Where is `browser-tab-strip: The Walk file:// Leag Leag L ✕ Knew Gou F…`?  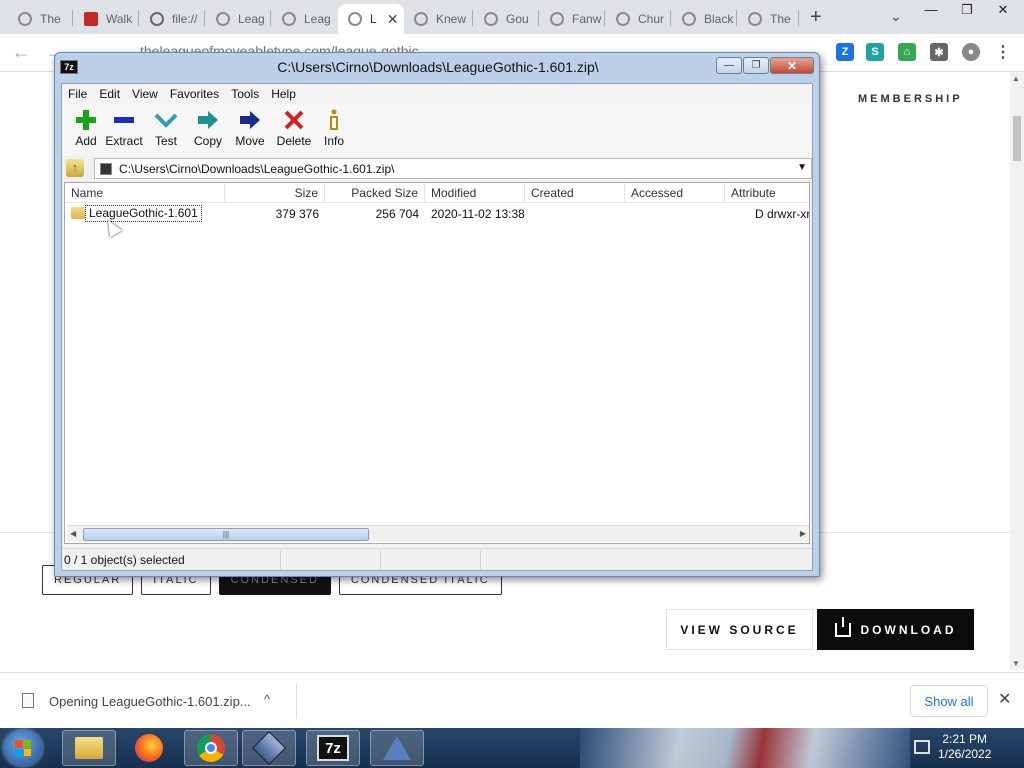
browser-tab-strip: The Walk file:// Leag Leag L ✕ Knew Gou F… is located at coordinates (512, 17).